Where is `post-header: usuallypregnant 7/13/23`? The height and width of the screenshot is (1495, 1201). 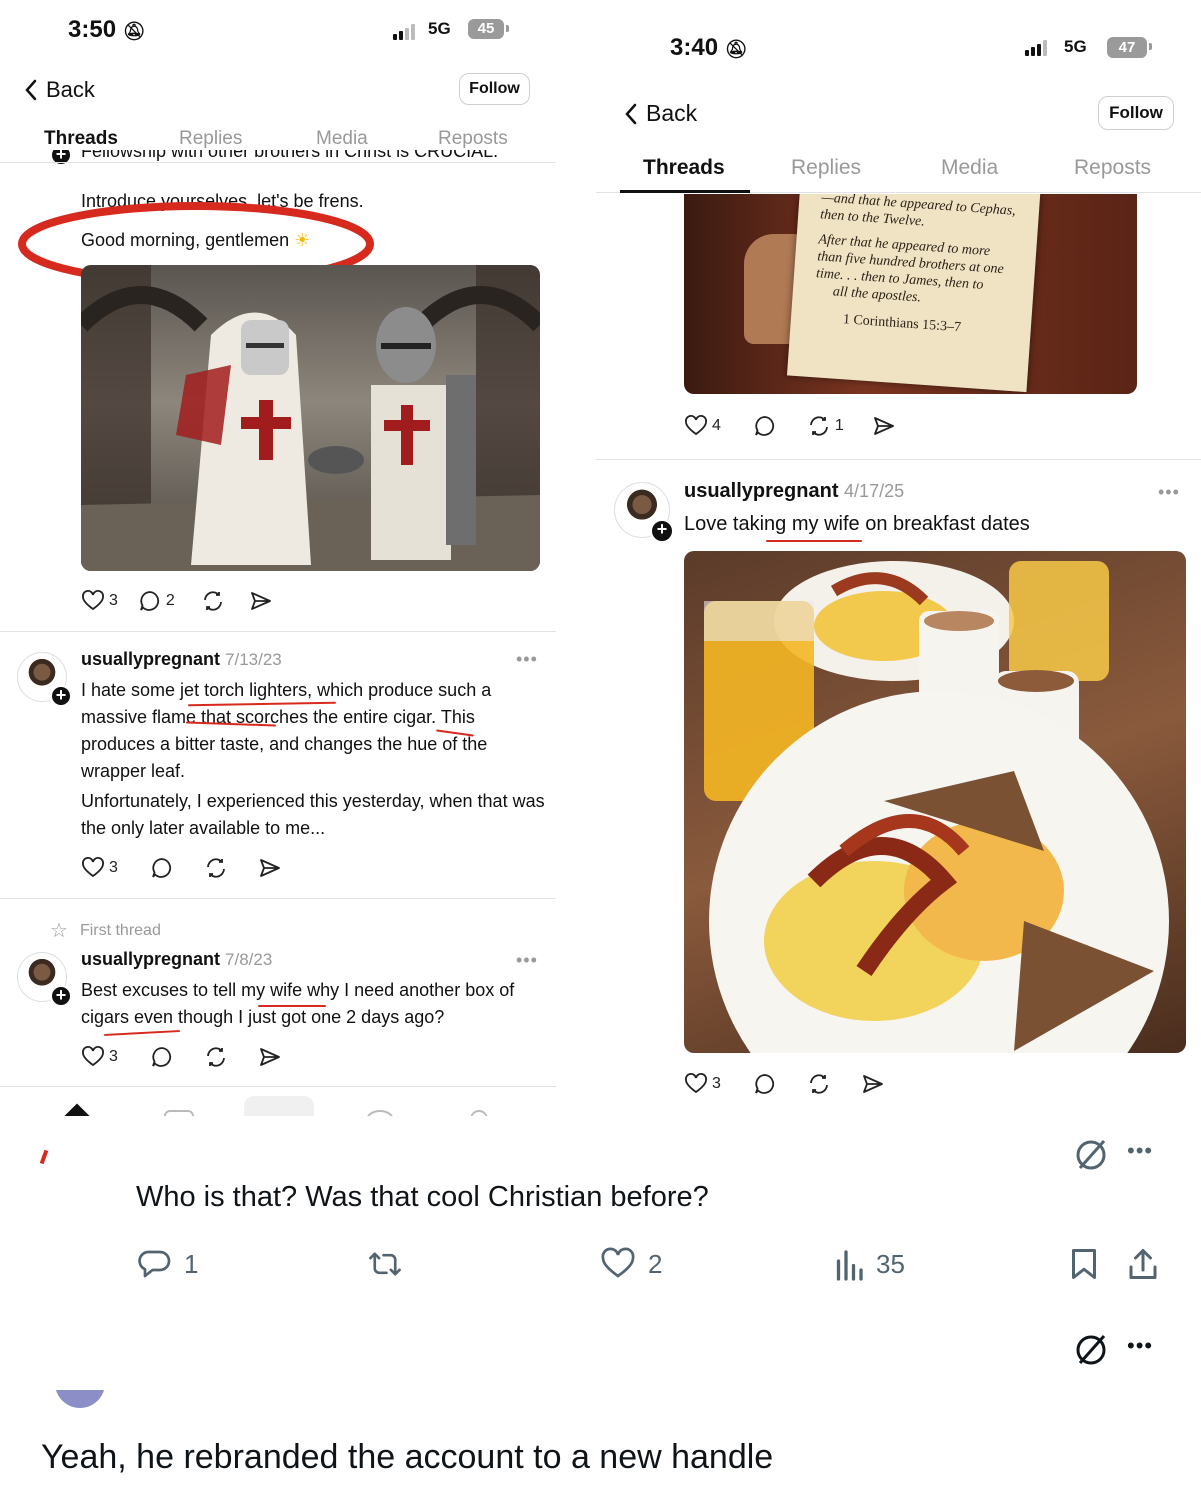 post-header: usuallypregnant 7/13/23 is located at coordinates (181, 659).